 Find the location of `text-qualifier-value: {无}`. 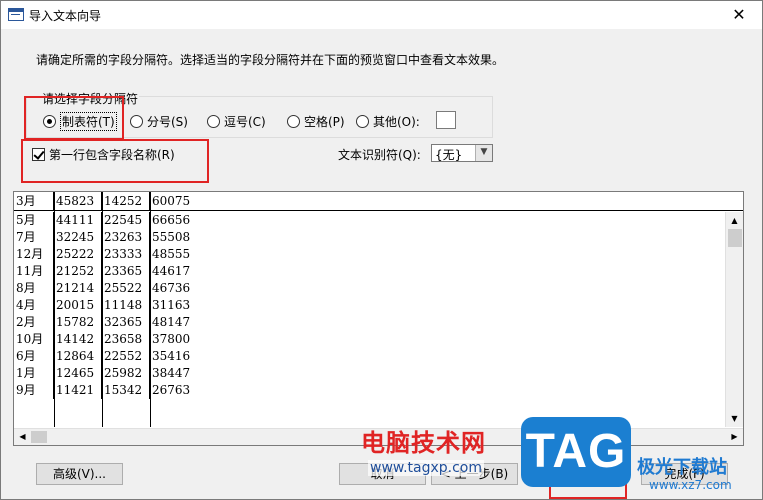

text-qualifier-value: {无} is located at coordinates (449, 155).